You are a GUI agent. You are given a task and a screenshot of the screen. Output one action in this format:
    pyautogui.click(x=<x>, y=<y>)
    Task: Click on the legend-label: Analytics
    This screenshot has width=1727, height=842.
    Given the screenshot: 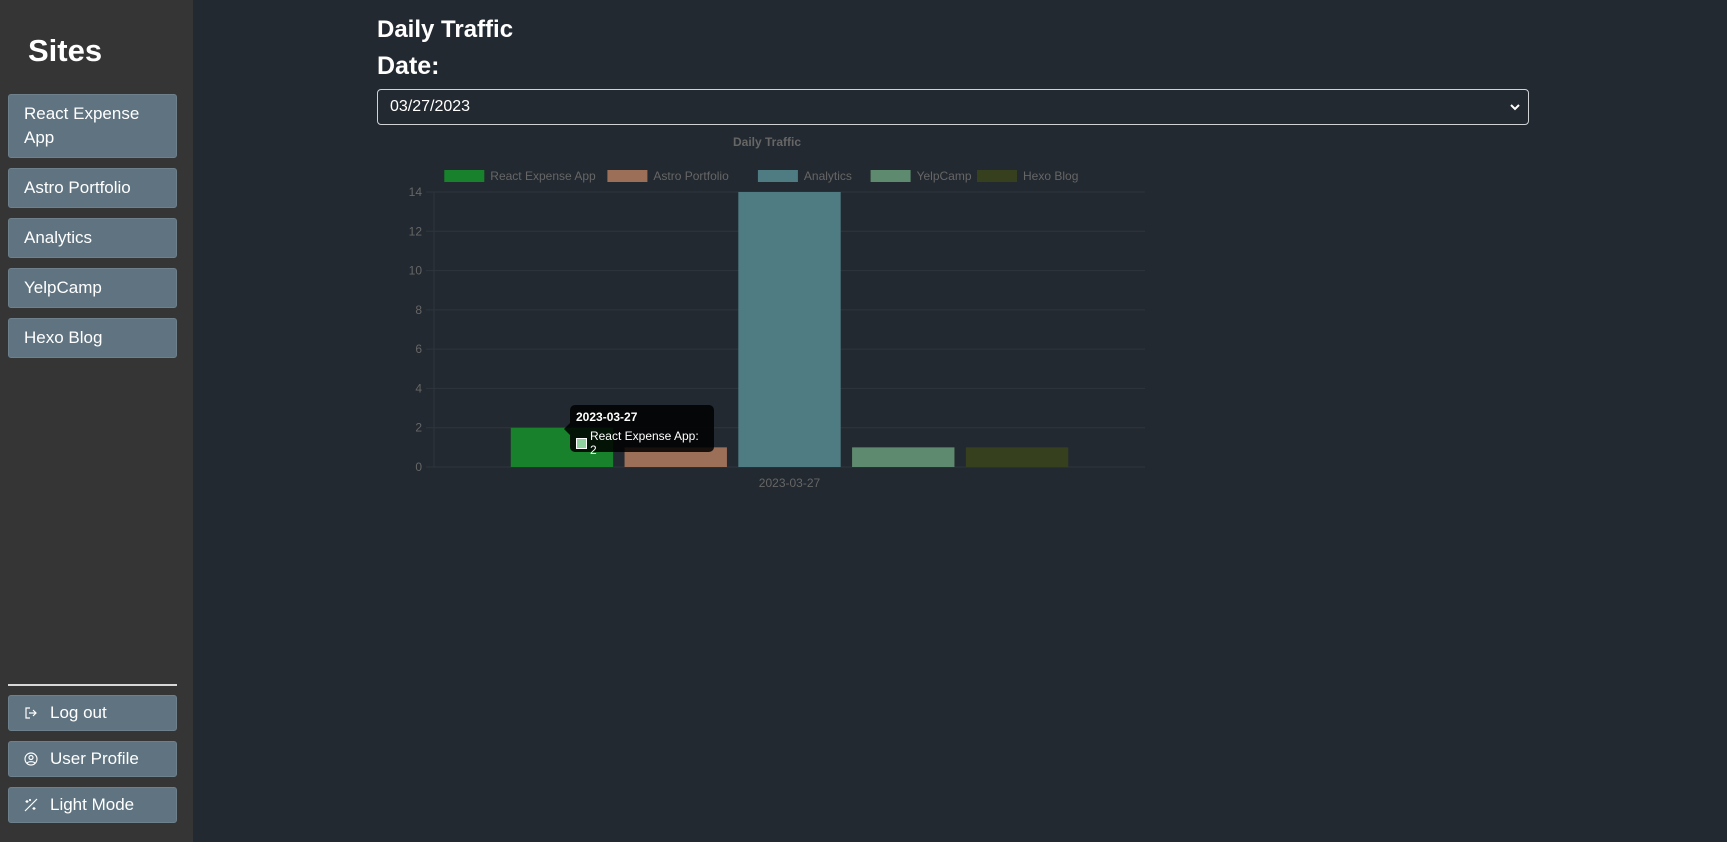 What is the action you would take?
    pyautogui.click(x=828, y=176)
    